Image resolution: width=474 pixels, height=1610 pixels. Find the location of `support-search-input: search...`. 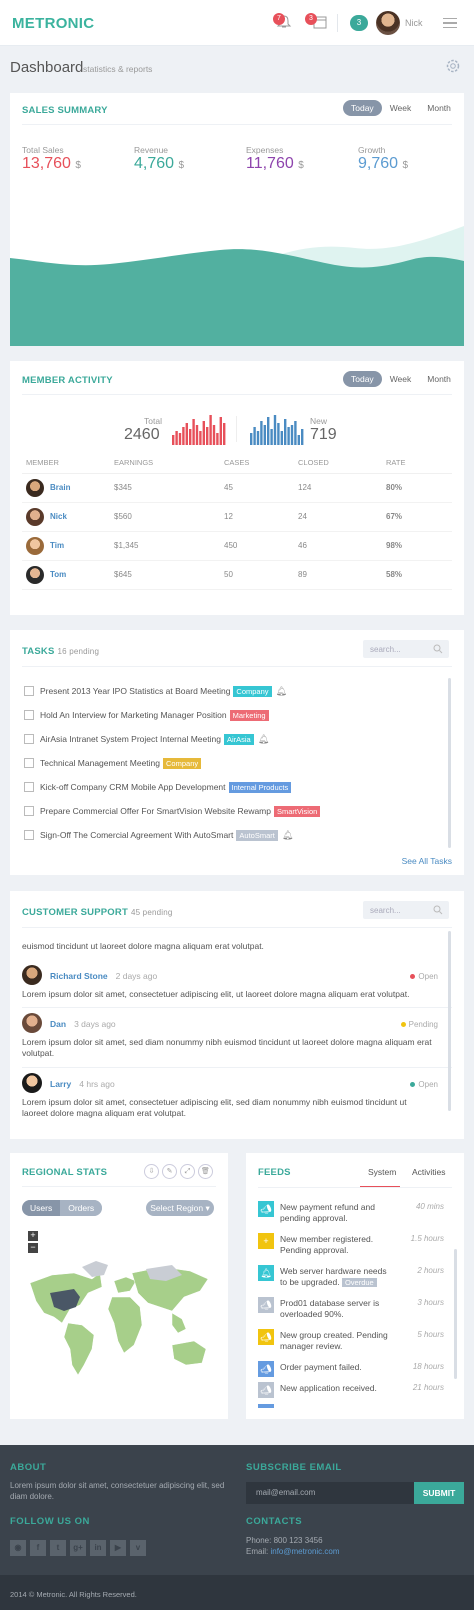

support-search-input: search... is located at coordinates (406, 910).